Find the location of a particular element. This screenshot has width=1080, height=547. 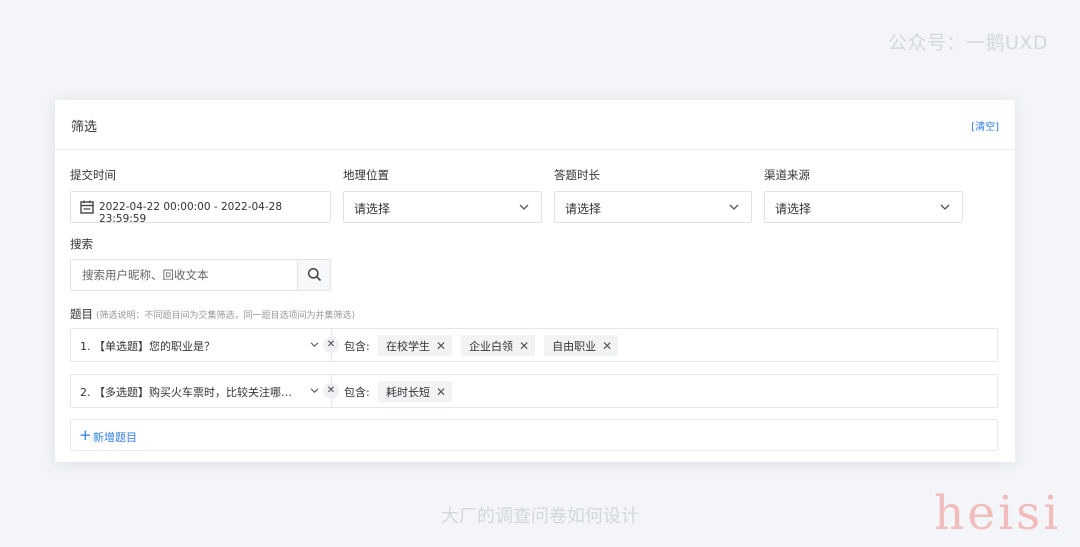

location-select: 请选择 is located at coordinates (442, 207).